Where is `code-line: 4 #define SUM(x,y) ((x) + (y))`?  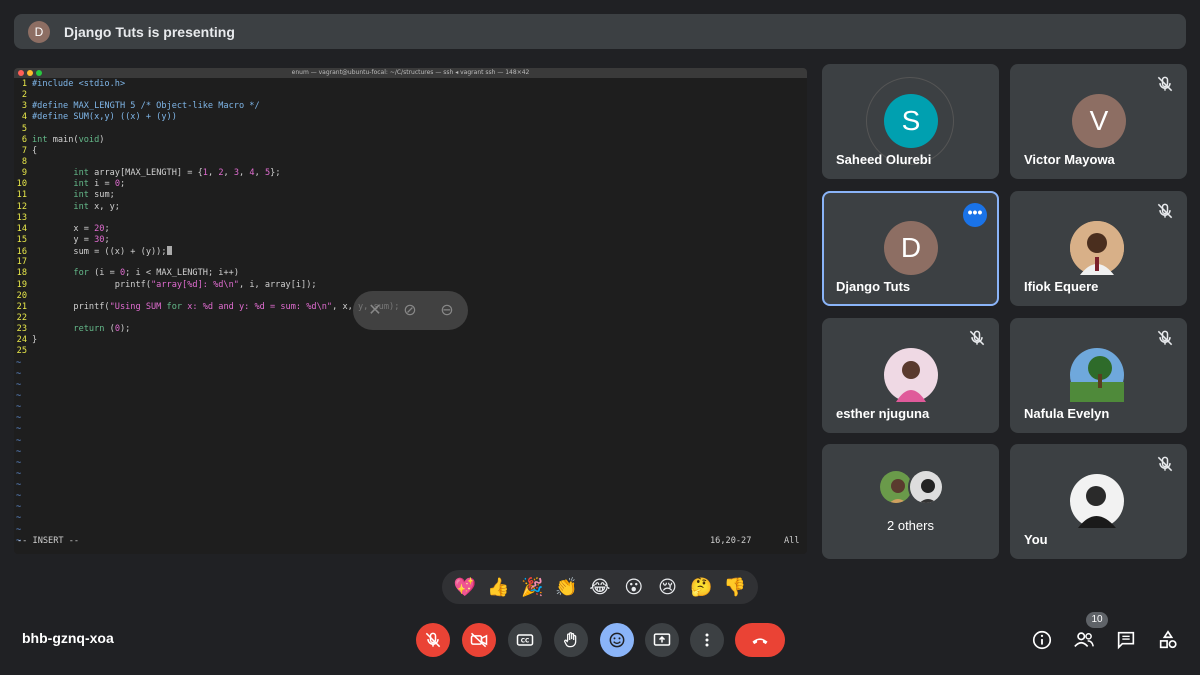
code-line: 4 #define SUM(x,y) ((x) + (y)) is located at coordinates (99, 117).